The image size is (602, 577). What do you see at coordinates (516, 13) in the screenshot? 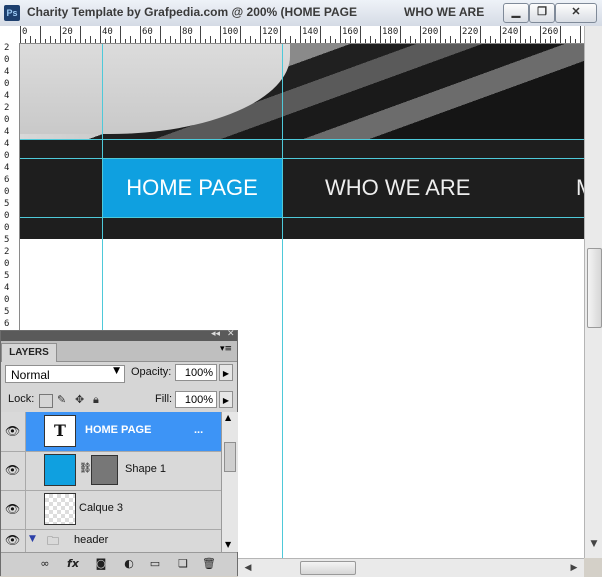
I see `minimize-button: ▁` at bounding box center [516, 13].